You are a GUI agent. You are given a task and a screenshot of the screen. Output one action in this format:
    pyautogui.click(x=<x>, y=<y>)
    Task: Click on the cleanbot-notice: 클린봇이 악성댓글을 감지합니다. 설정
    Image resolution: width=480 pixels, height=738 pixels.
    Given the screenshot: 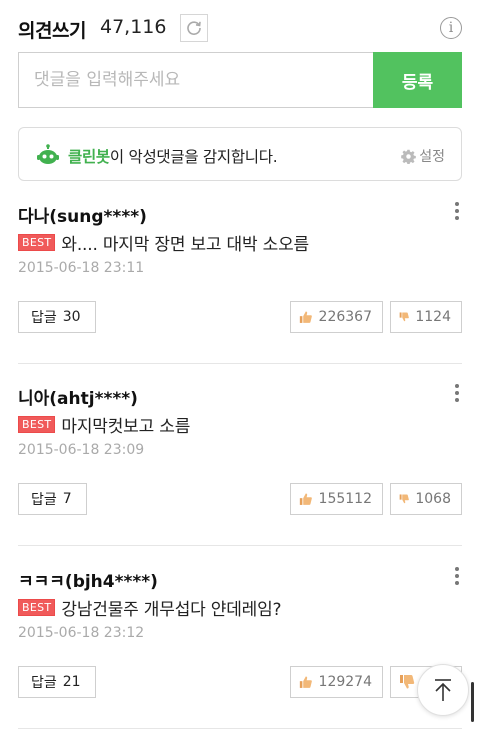 What is the action you would take?
    pyautogui.click(x=240, y=154)
    